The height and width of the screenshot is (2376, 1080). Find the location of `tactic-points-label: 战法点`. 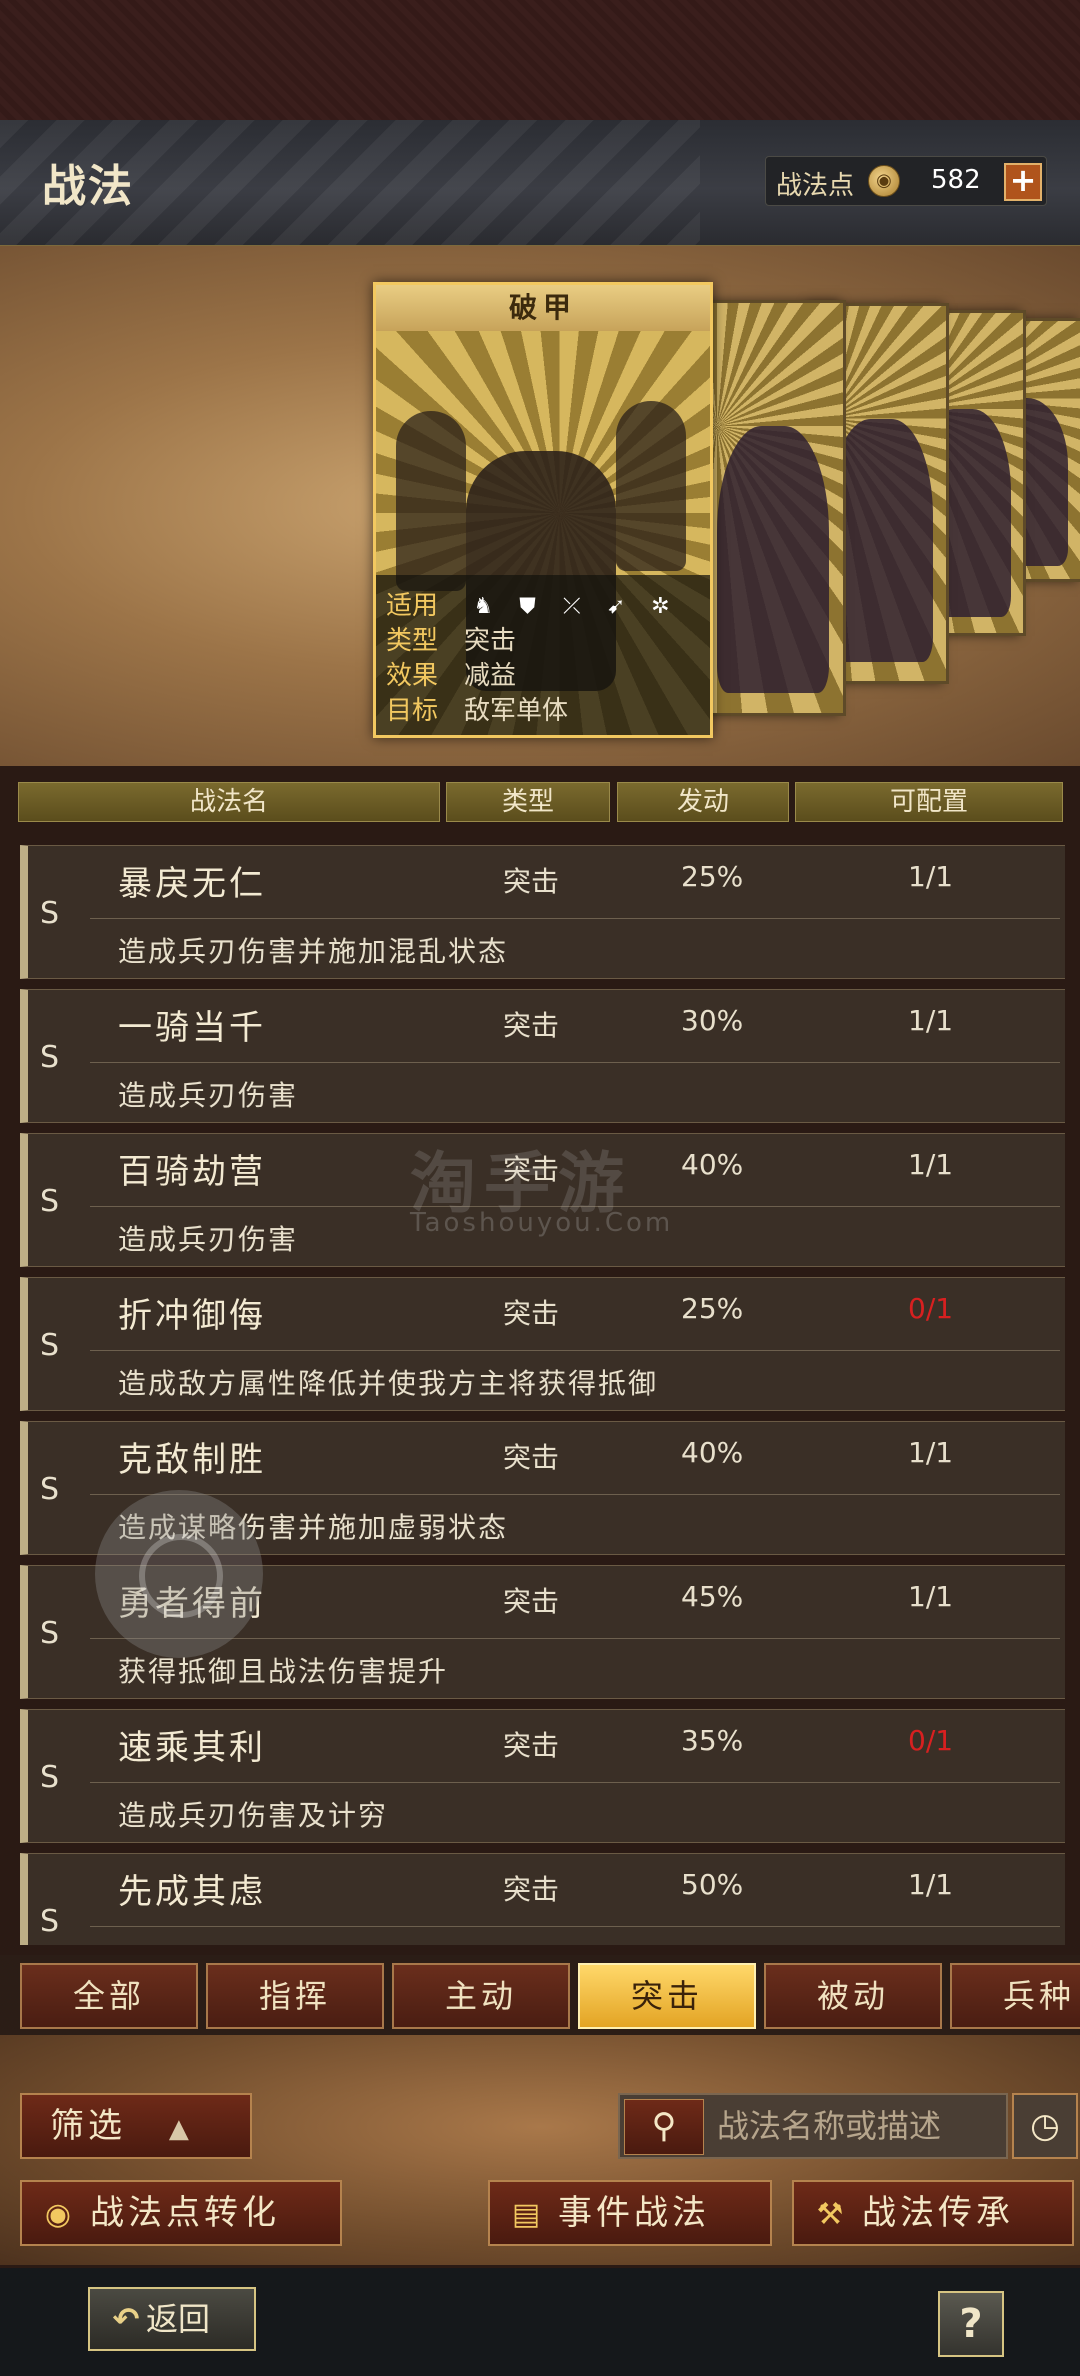

tactic-points-label: 战法点 is located at coordinates (815, 186).